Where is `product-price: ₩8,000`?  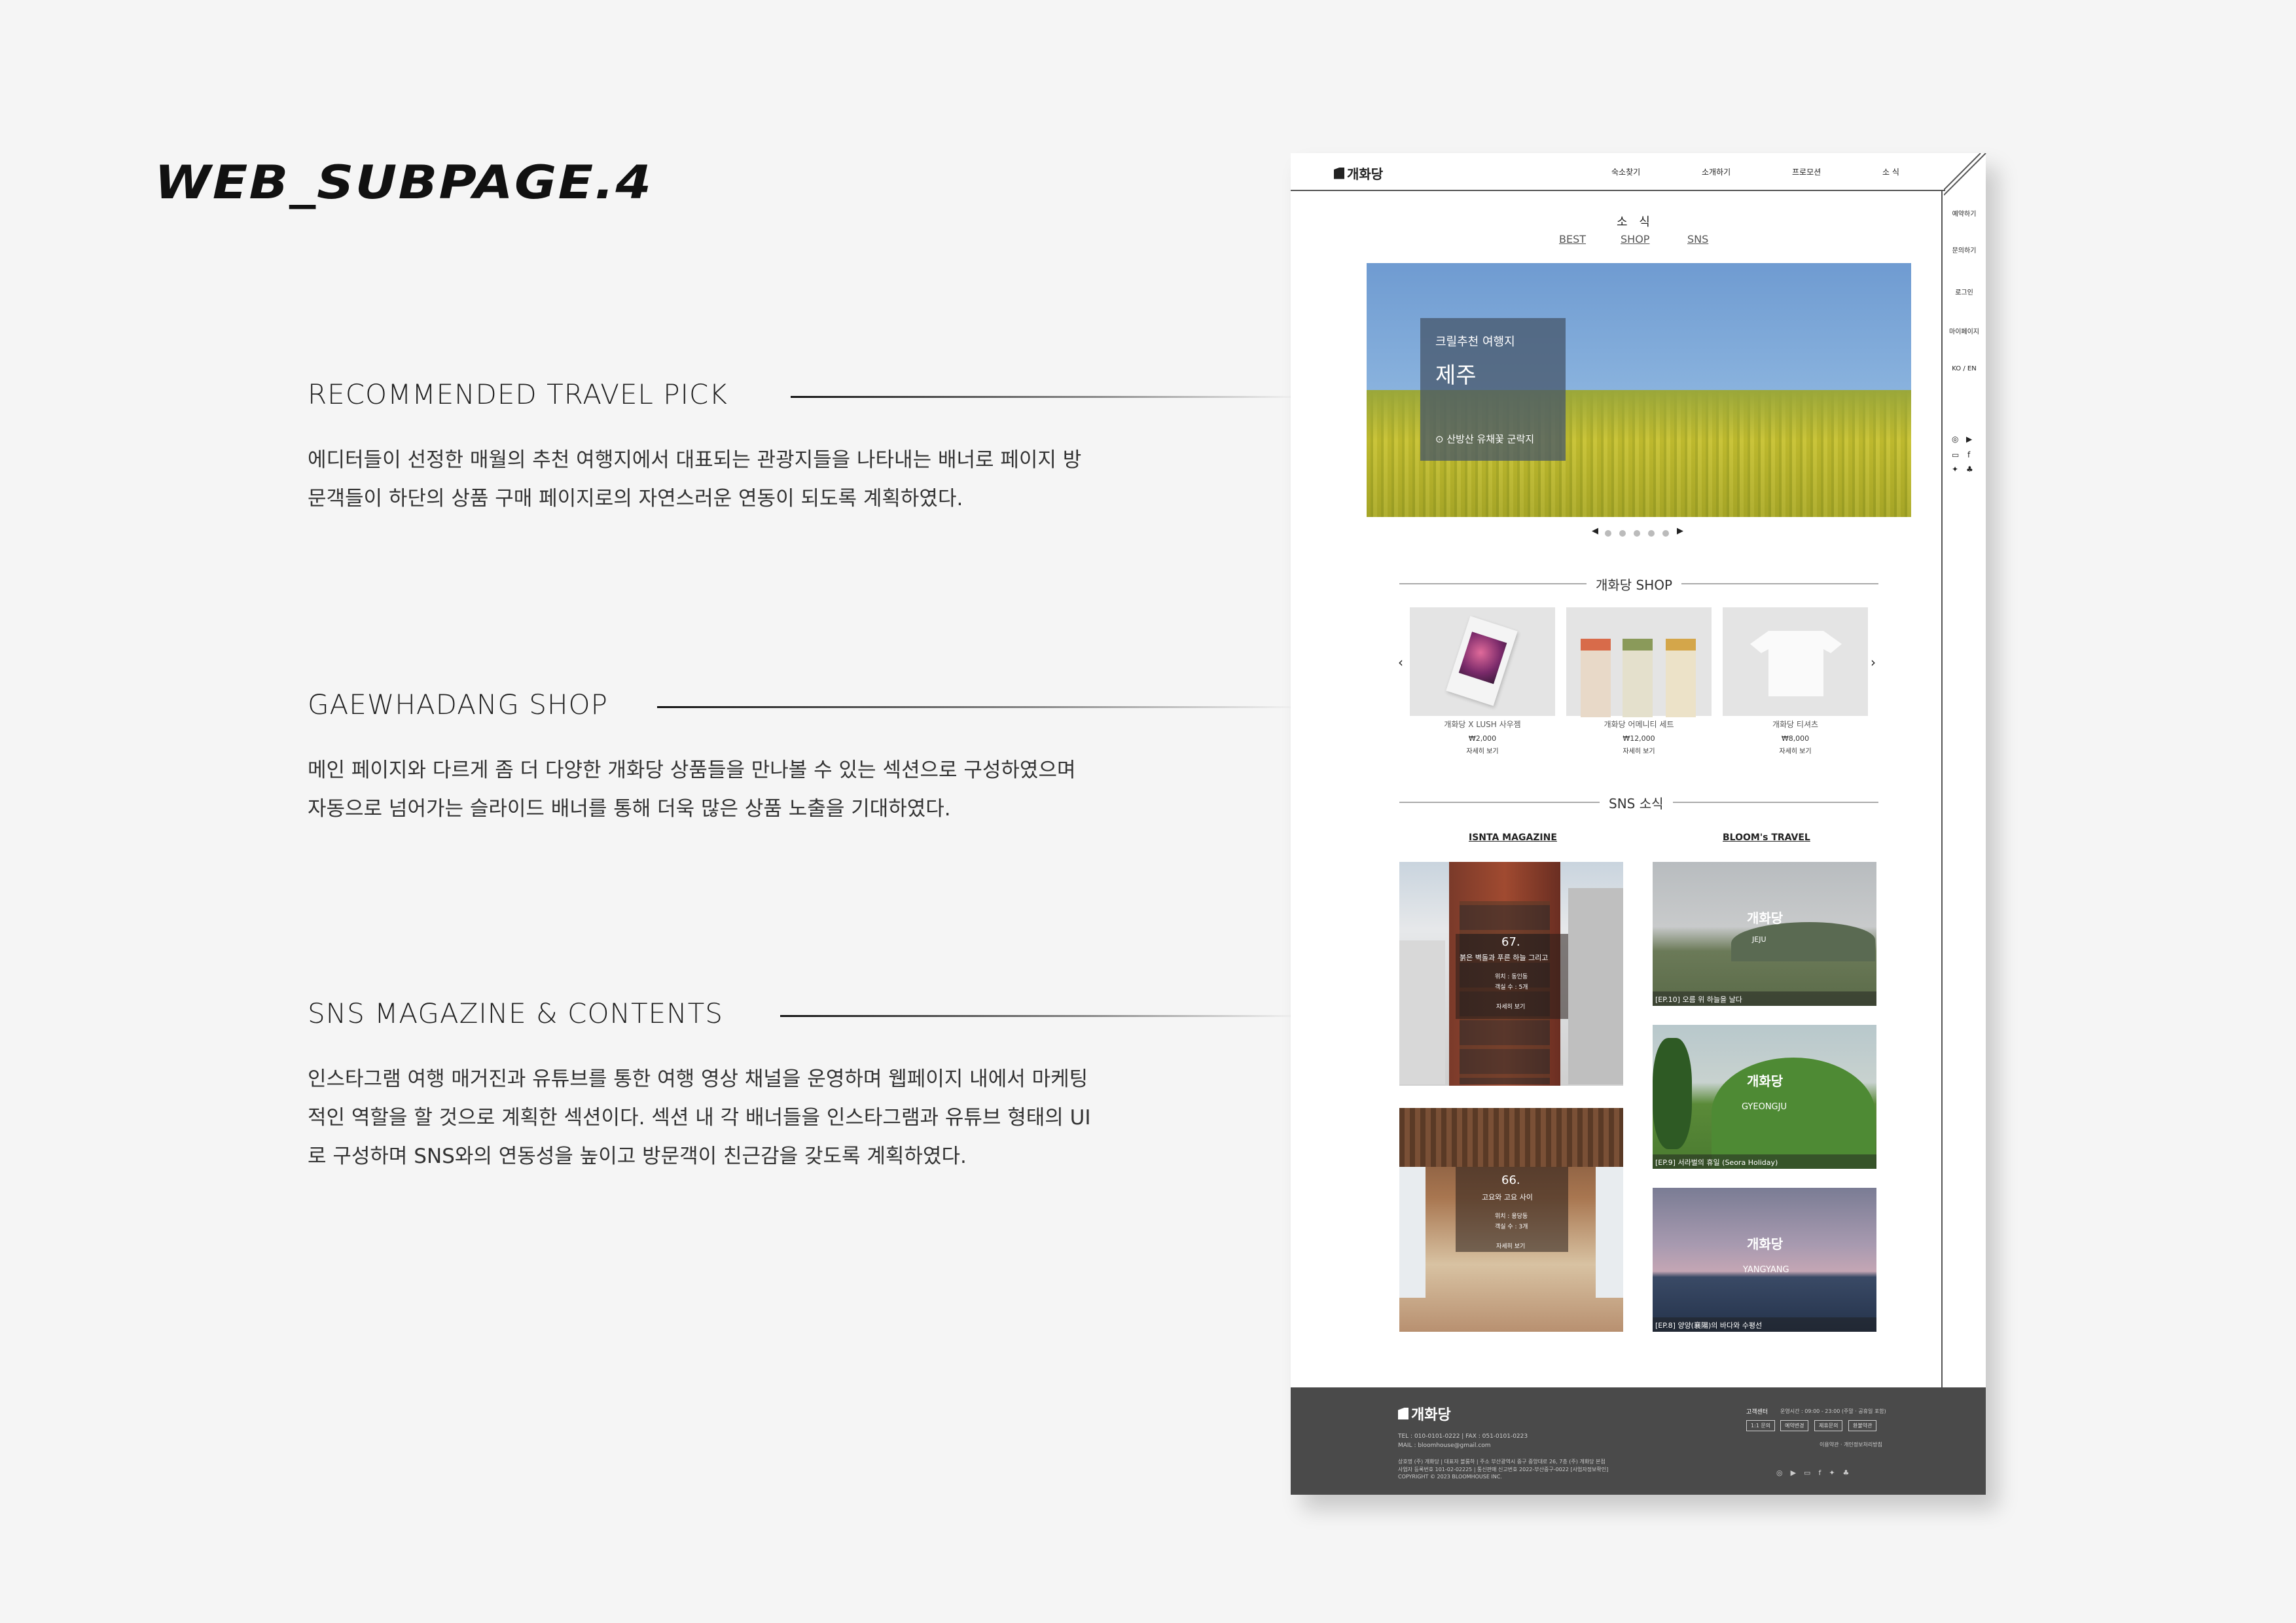 product-price: ₩8,000 is located at coordinates (1795, 738).